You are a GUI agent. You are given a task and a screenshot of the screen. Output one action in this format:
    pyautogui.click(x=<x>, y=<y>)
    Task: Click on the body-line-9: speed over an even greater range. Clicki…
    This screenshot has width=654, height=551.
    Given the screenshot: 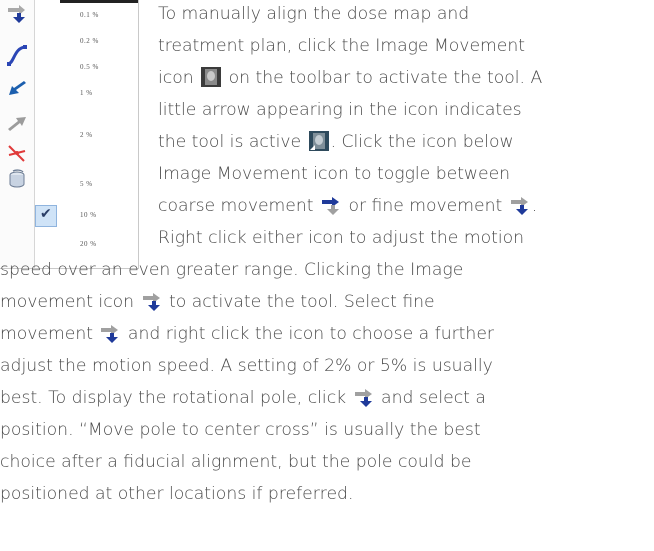 What is the action you would take?
    pyautogui.click(x=232, y=270)
    